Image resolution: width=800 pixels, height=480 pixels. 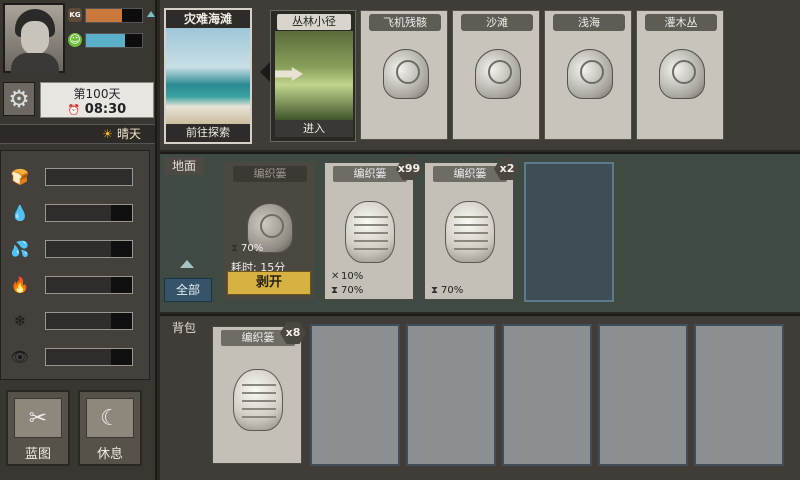 I want to click on location-card-shallow-sea: 浅海, so click(x=588, y=75).